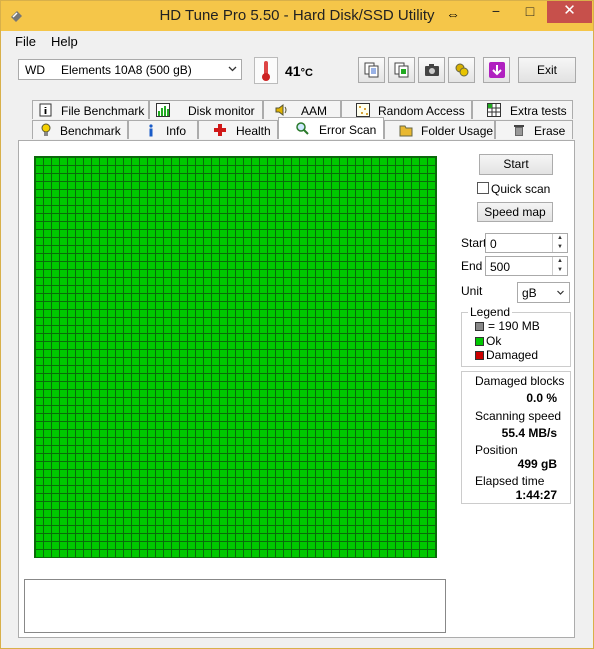 The height and width of the screenshot is (649, 594). What do you see at coordinates (90, 131) in the screenshot?
I see `tab-label: Benchmark` at bounding box center [90, 131].